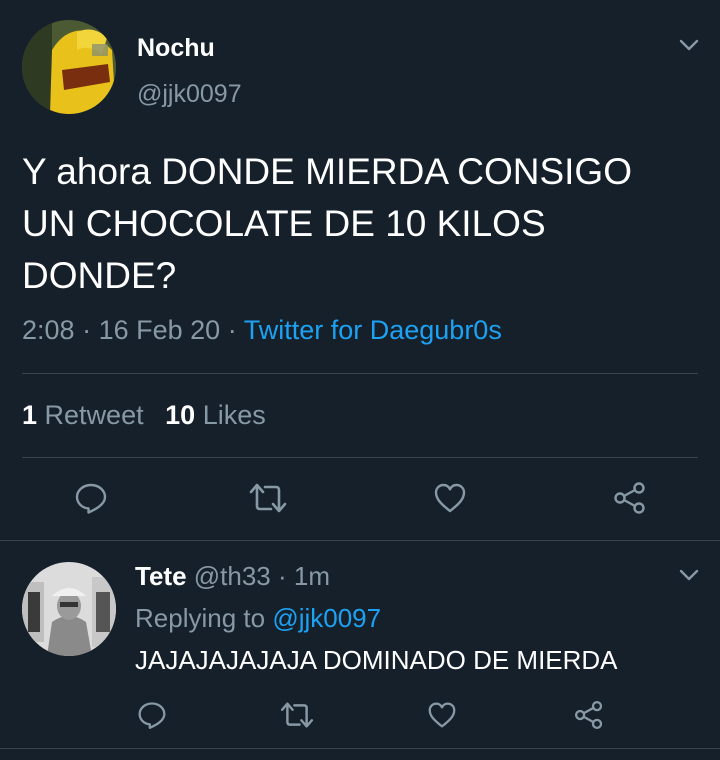 The height and width of the screenshot is (760, 720). Describe the element at coordinates (376, 660) in the screenshot. I see `reply-text: JAJAJAJAJAJA DOMINADO DE MIERDA` at that location.